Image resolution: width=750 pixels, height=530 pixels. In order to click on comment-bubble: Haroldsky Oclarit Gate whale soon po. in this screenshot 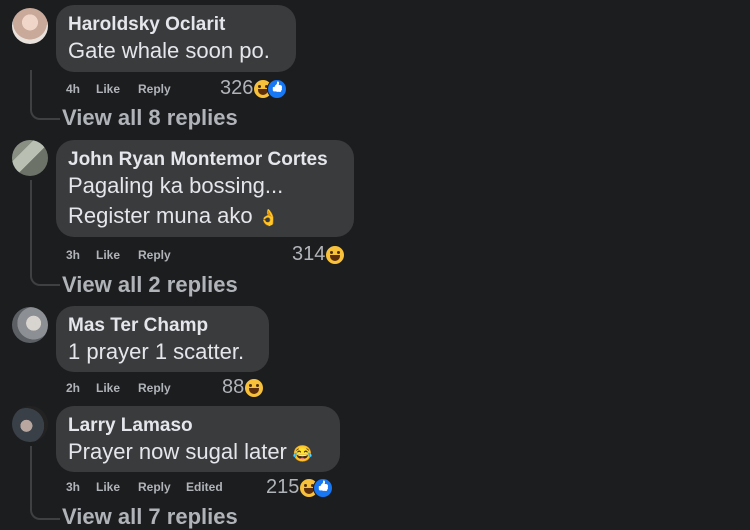, I will do `click(176, 38)`.